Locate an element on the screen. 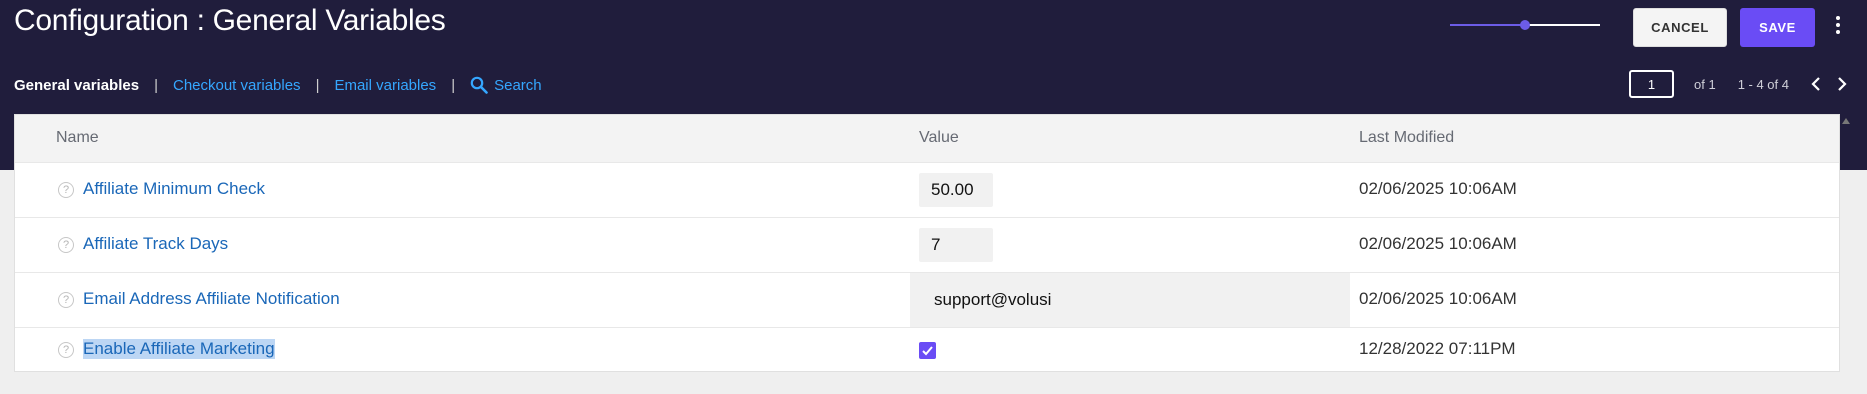 The width and height of the screenshot is (1867, 394). value-text: support@volusi is located at coordinates (993, 299).